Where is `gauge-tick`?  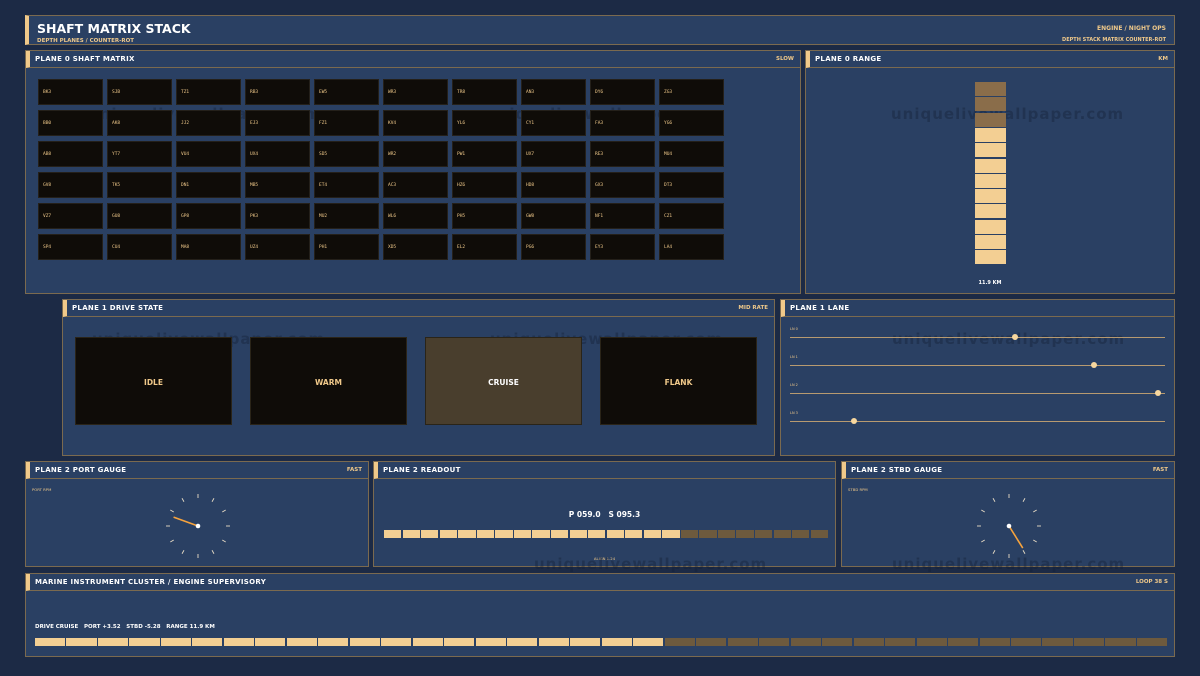 gauge-tick is located at coordinates (994, 500).